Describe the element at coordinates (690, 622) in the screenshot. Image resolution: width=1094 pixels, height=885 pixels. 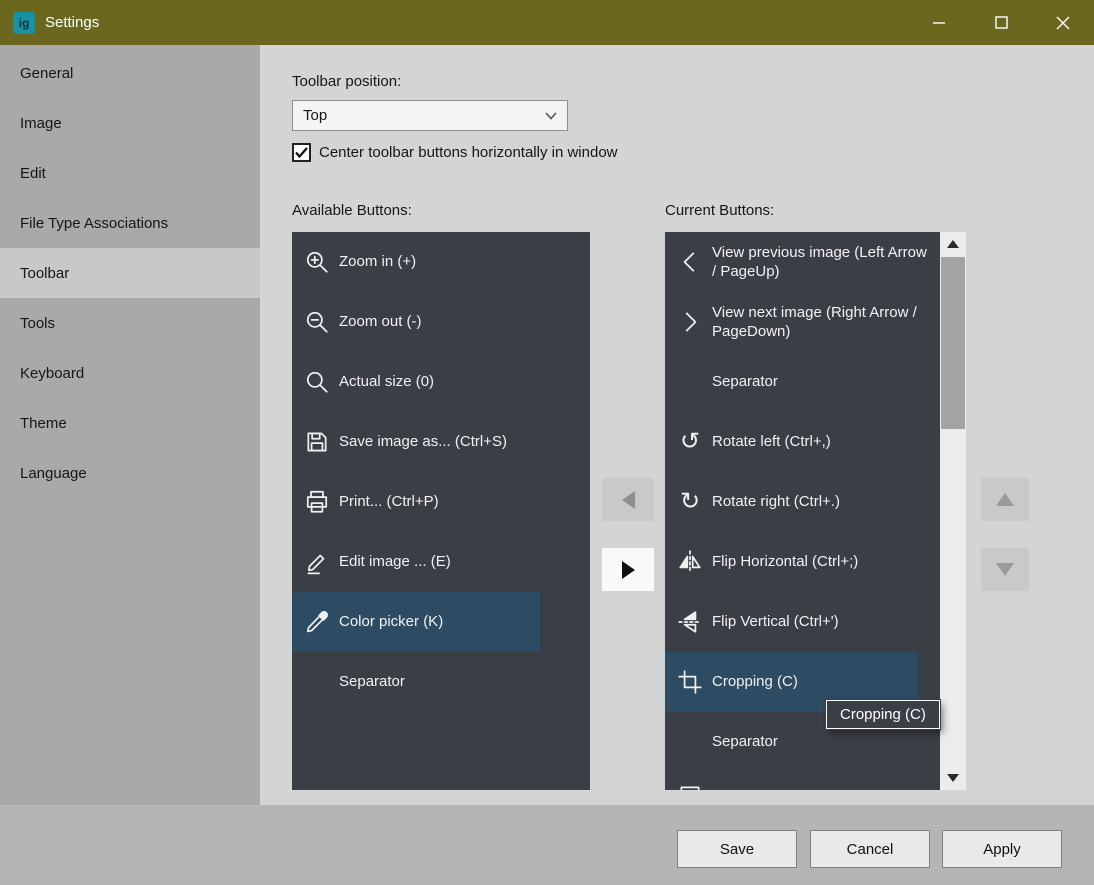
I see `flip-vertical-icon` at that location.